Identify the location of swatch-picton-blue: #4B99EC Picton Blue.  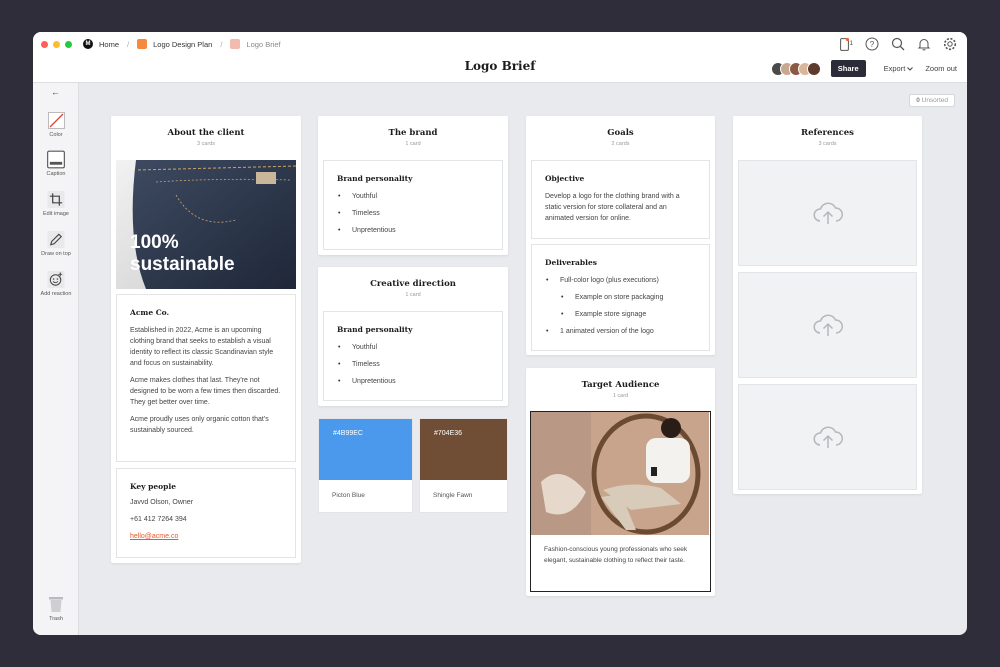
(365, 465).